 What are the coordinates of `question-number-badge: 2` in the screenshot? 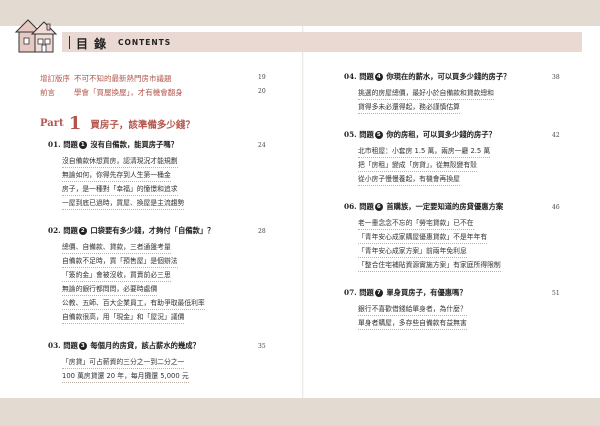 It's located at (82, 231).